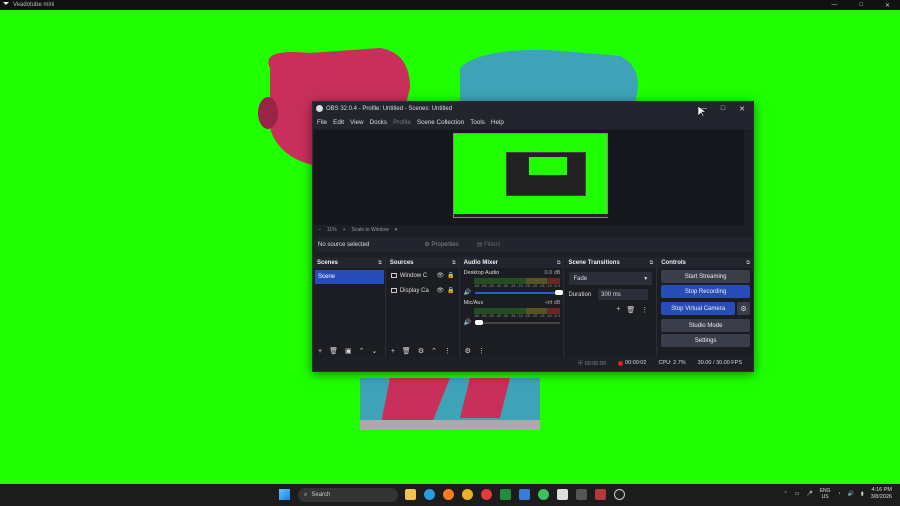 Image resolution: width=900 pixels, height=506 pixels. What do you see at coordinates (505, 494) in the screenshot?
I see `excel-icon` at bounding box center [505, 494].